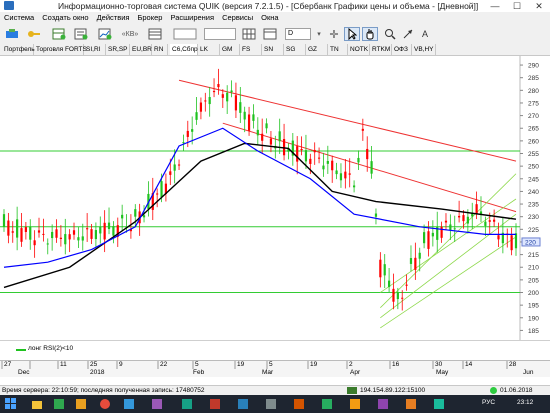 Image resolution: width=550 pixels, height=413 pixels. I want to click on arrow-tool-icon, so click(408, 34).